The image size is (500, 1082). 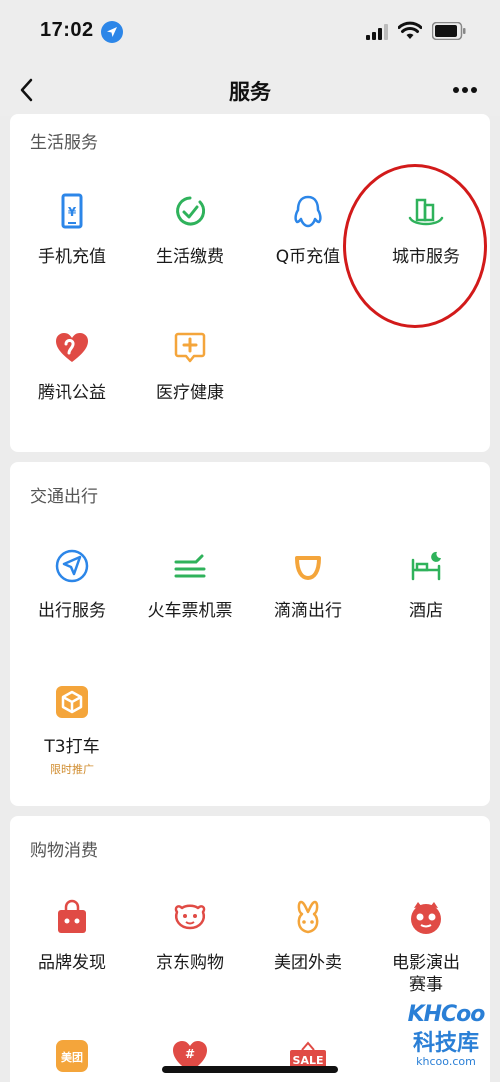 I want to click on medical-health-icon, so click(x=190, y=347).